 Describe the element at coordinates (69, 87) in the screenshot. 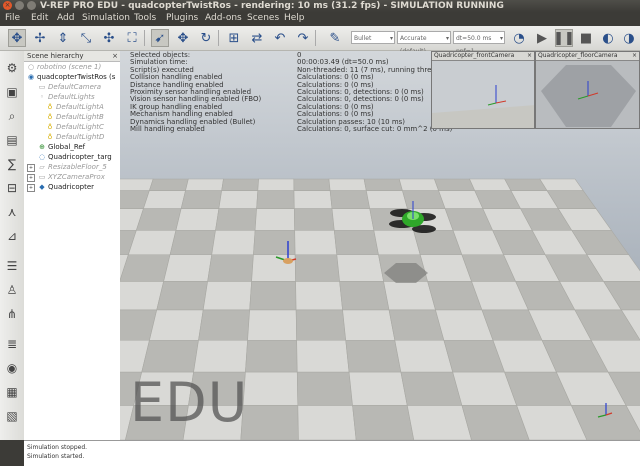

I see `hierarchy-item-defaultcamera: ▭ DefaultCamera` at that location.